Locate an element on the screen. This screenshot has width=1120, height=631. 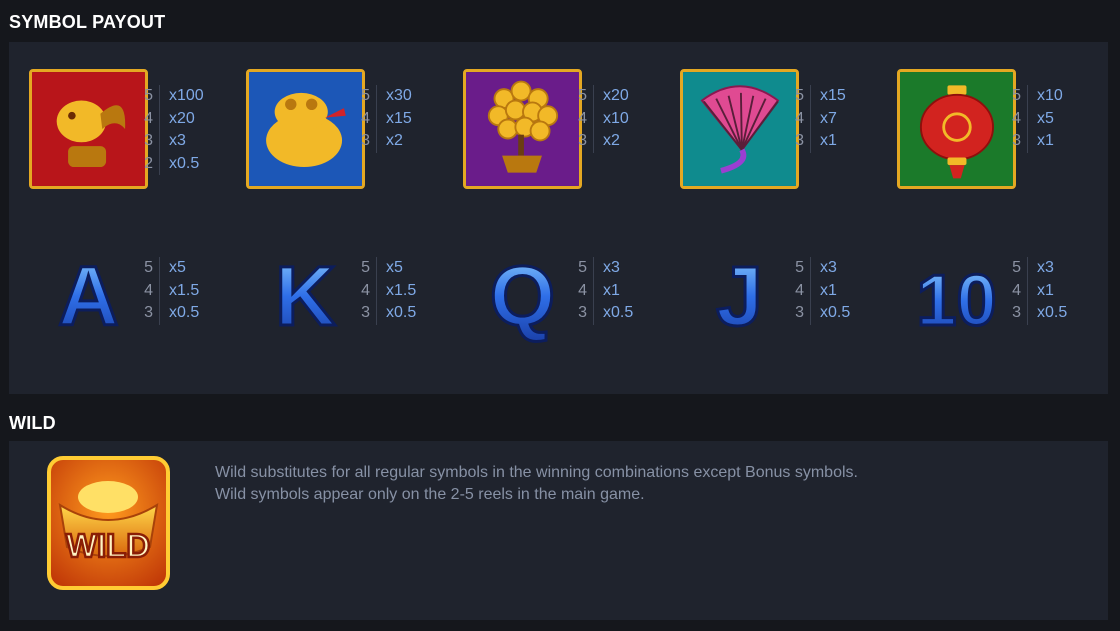
letter-a-icon: A is located at coordinates (88, 295).